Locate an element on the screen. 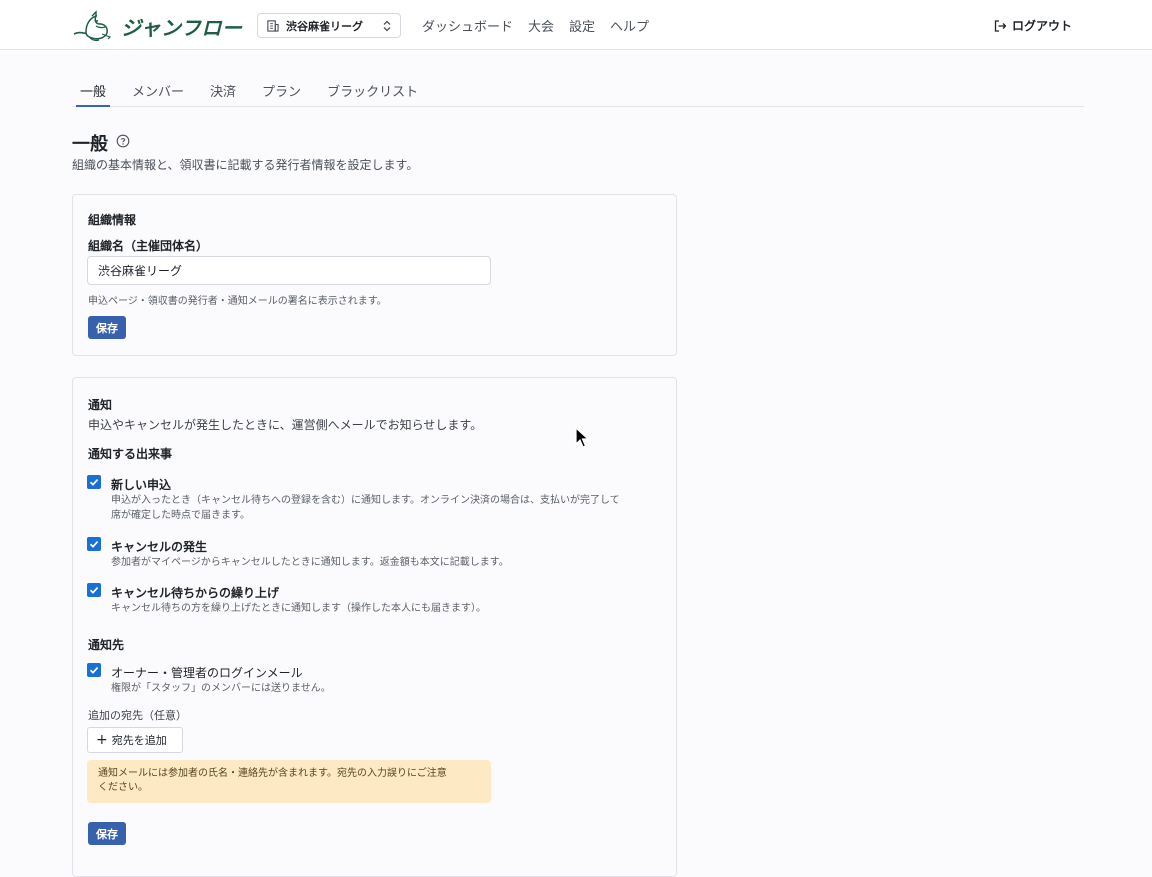  notification-description: 申込やキャンセルが発生したときに、運営側へメールでお知らせします。 is located at coordinates (285, 425).